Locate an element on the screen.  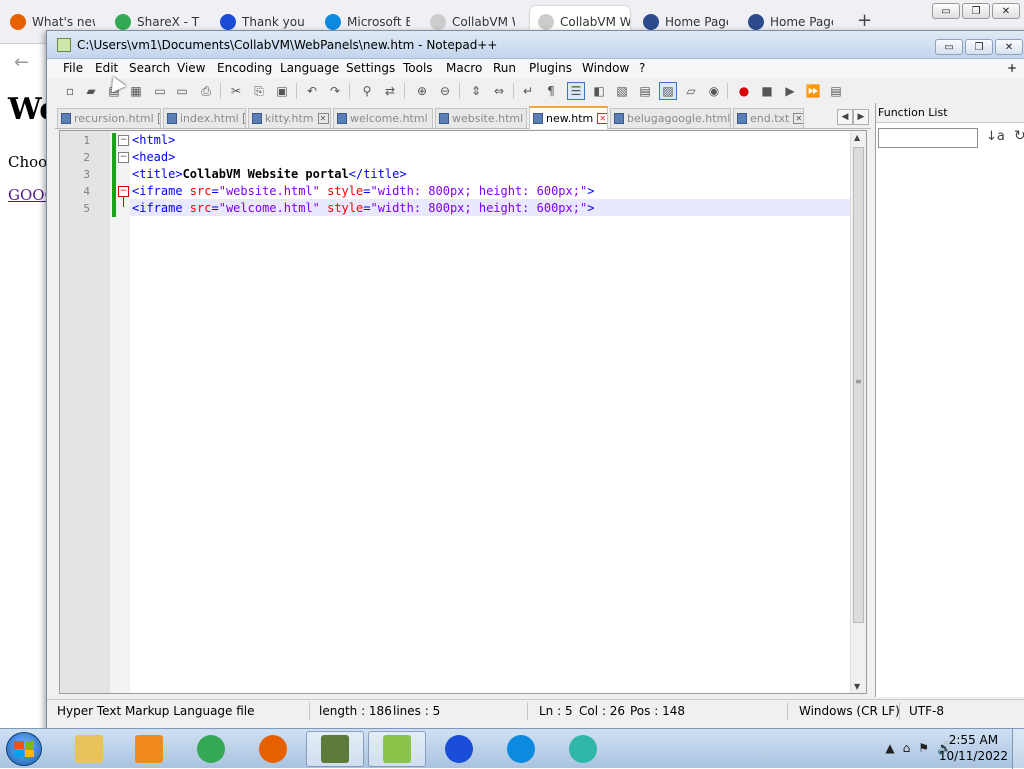
close-button: ✕ is located at coordinates (1009, 47).